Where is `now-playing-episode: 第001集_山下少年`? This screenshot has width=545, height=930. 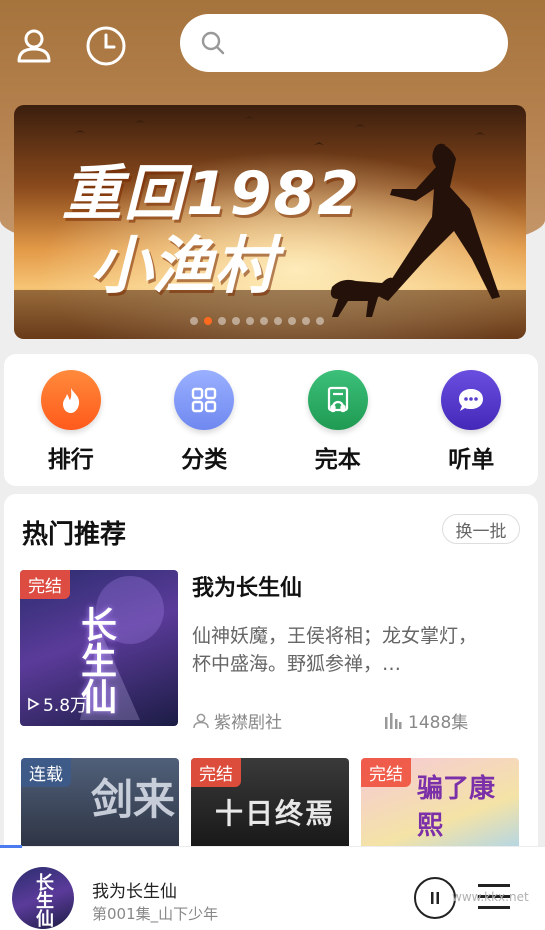 now-playing-episode: 第001集_山下少年 is located at coordinates (155, 914).